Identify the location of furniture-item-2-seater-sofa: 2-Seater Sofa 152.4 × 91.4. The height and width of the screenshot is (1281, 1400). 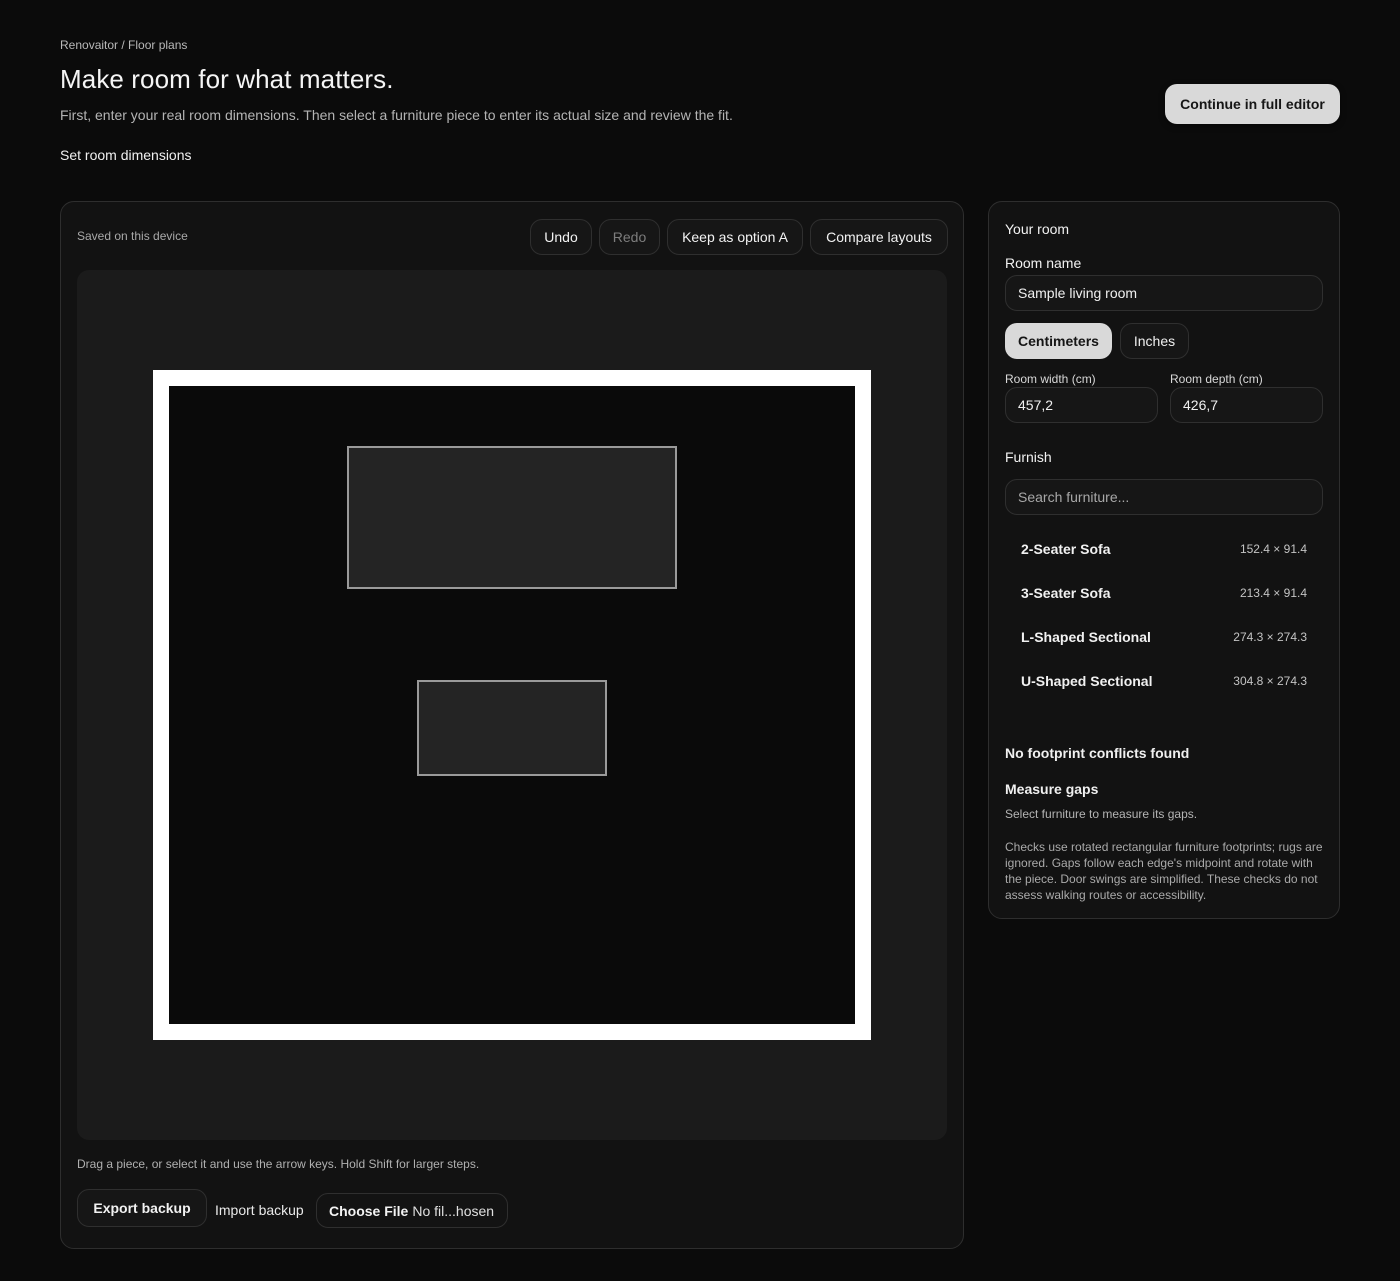
(1164, 549).